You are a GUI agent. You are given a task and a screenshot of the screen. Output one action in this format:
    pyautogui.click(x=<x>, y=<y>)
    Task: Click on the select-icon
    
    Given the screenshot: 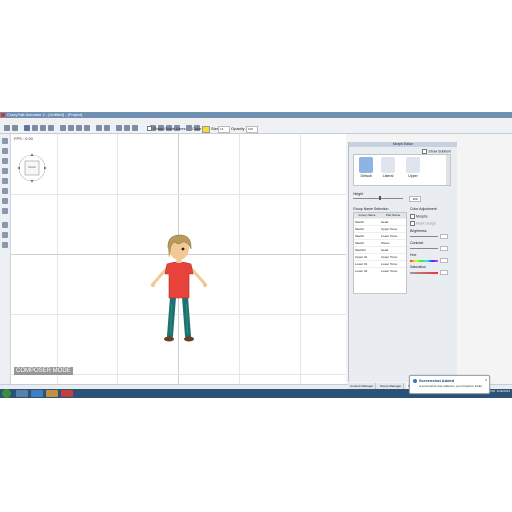 What is the action you would take?
    pyautogui.click(x=27, y=128)
    